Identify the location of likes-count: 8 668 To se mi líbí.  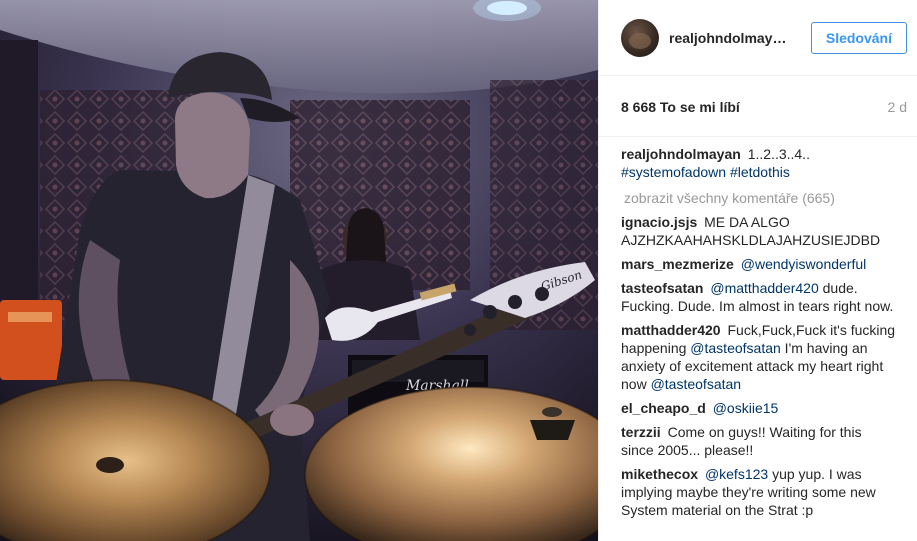
(680, 107).